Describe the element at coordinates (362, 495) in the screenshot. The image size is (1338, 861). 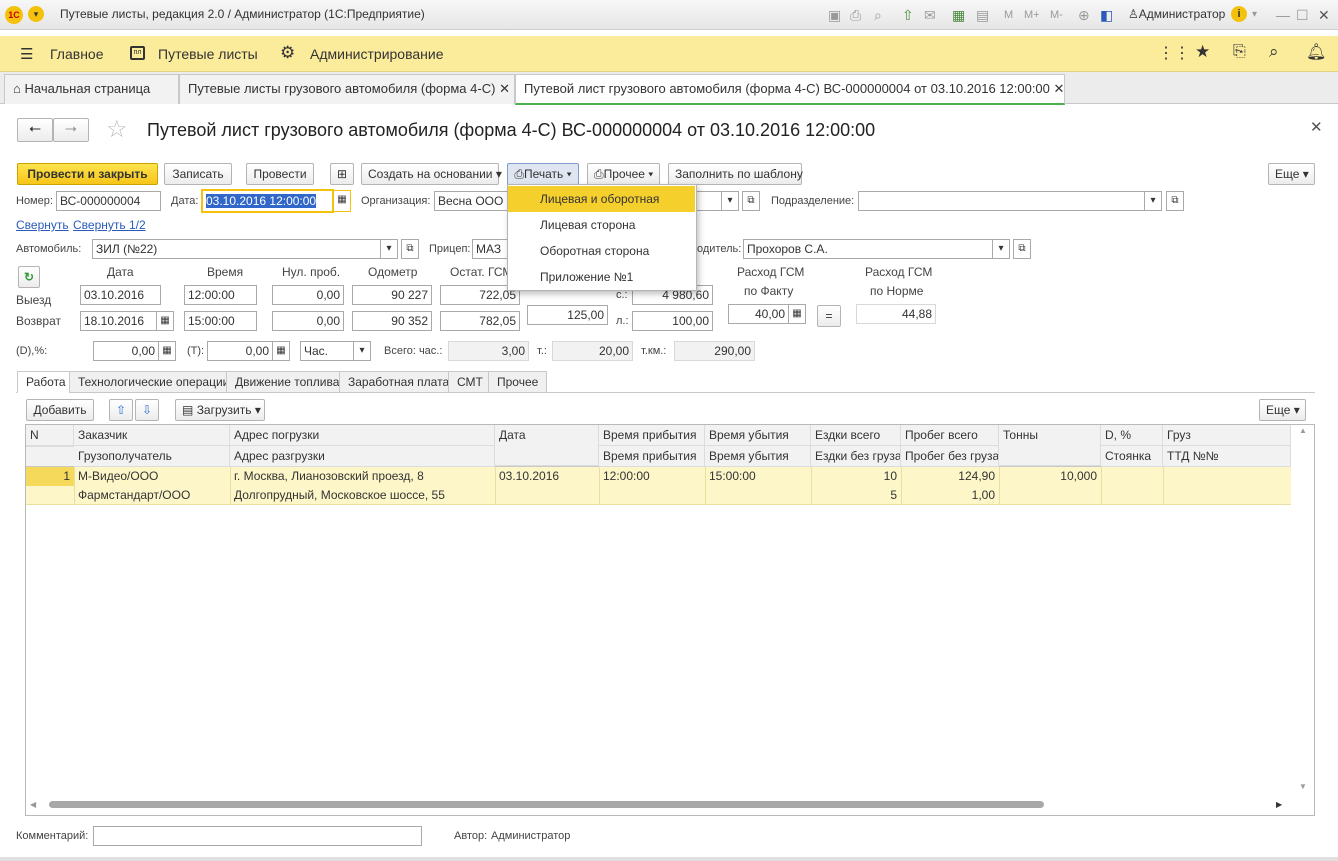
I see `unload-address-cell: Долгопрудный, Московское шоссе, 55` at that location.